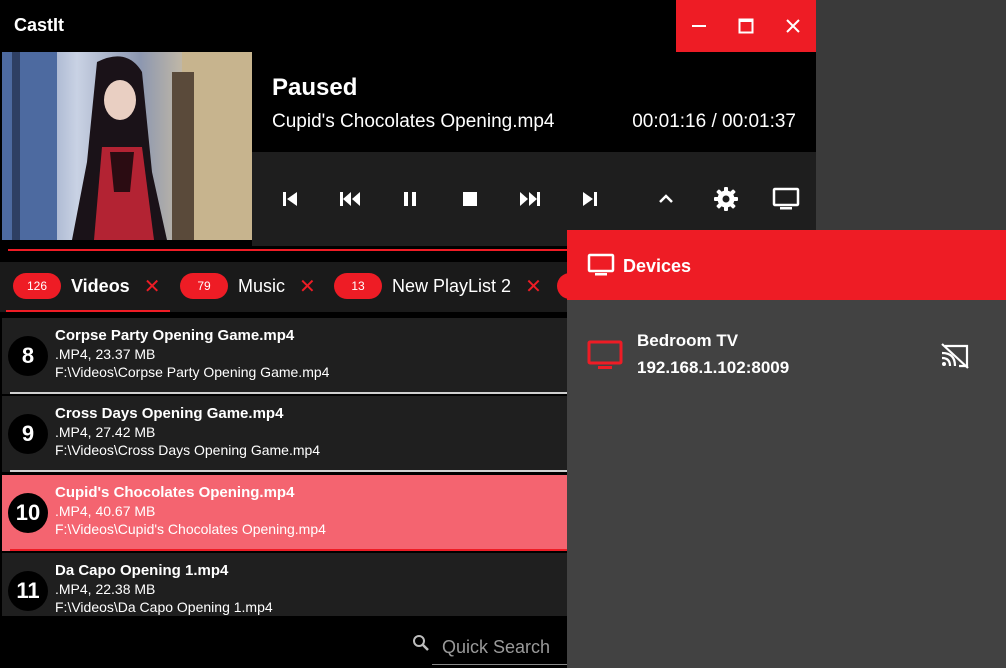 The image size is (1006, 668). Describe the element at coordinates (28, 434) in the screenshot. I see `item-number: 9` at that location.